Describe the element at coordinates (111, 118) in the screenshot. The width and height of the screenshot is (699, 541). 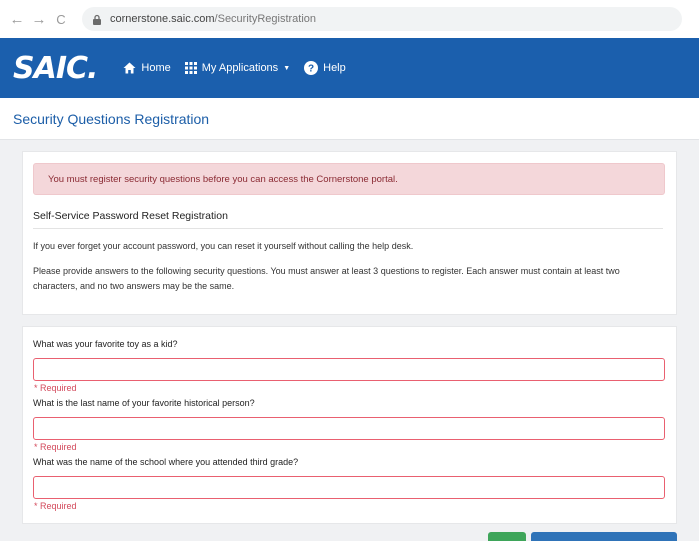
I see `page-title: Security Questions Registration` at that location.